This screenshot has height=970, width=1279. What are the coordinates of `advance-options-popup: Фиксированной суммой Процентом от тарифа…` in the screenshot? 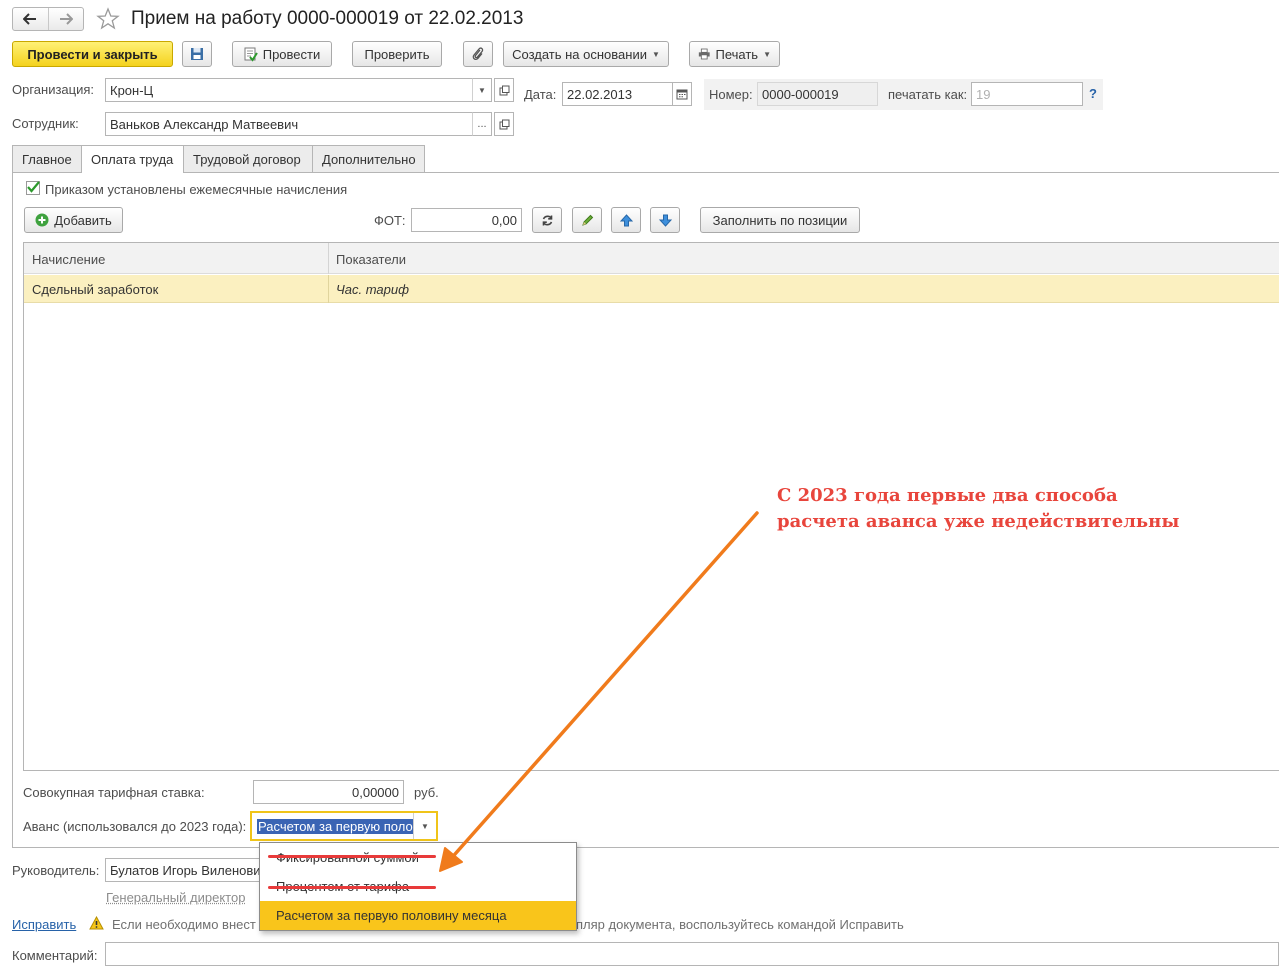 It's located at (418, 886).